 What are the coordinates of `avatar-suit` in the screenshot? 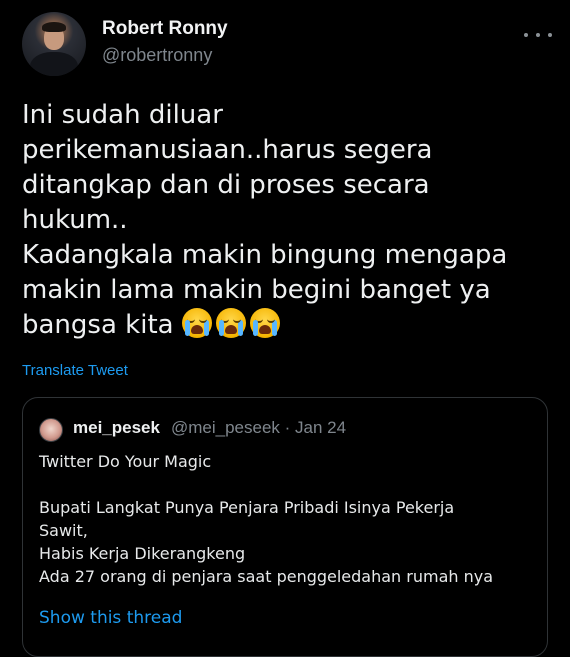 It's located at (54, 64).